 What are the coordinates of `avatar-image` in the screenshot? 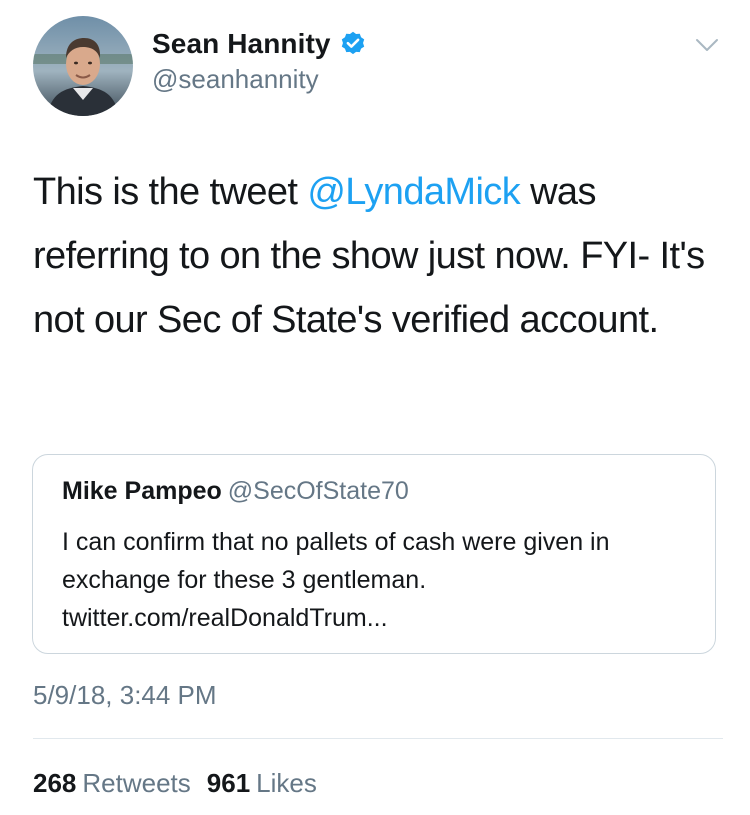 It's located at (83, 66).